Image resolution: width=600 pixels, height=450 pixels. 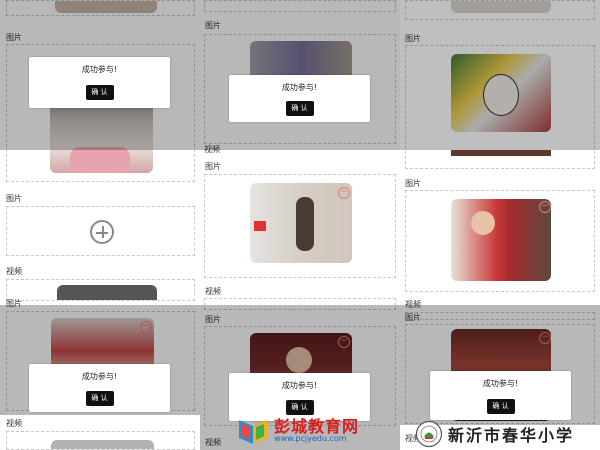 I want to click on upload-slot-mid-2: −, so click(x=300, y=226).